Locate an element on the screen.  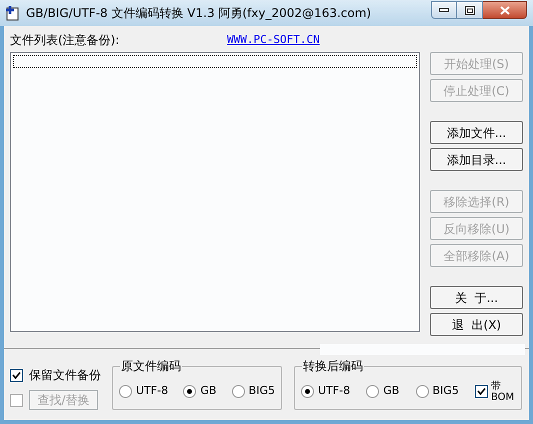
website-link: WWW.PC-SOFT.CN is located at coordinates (273, 40).